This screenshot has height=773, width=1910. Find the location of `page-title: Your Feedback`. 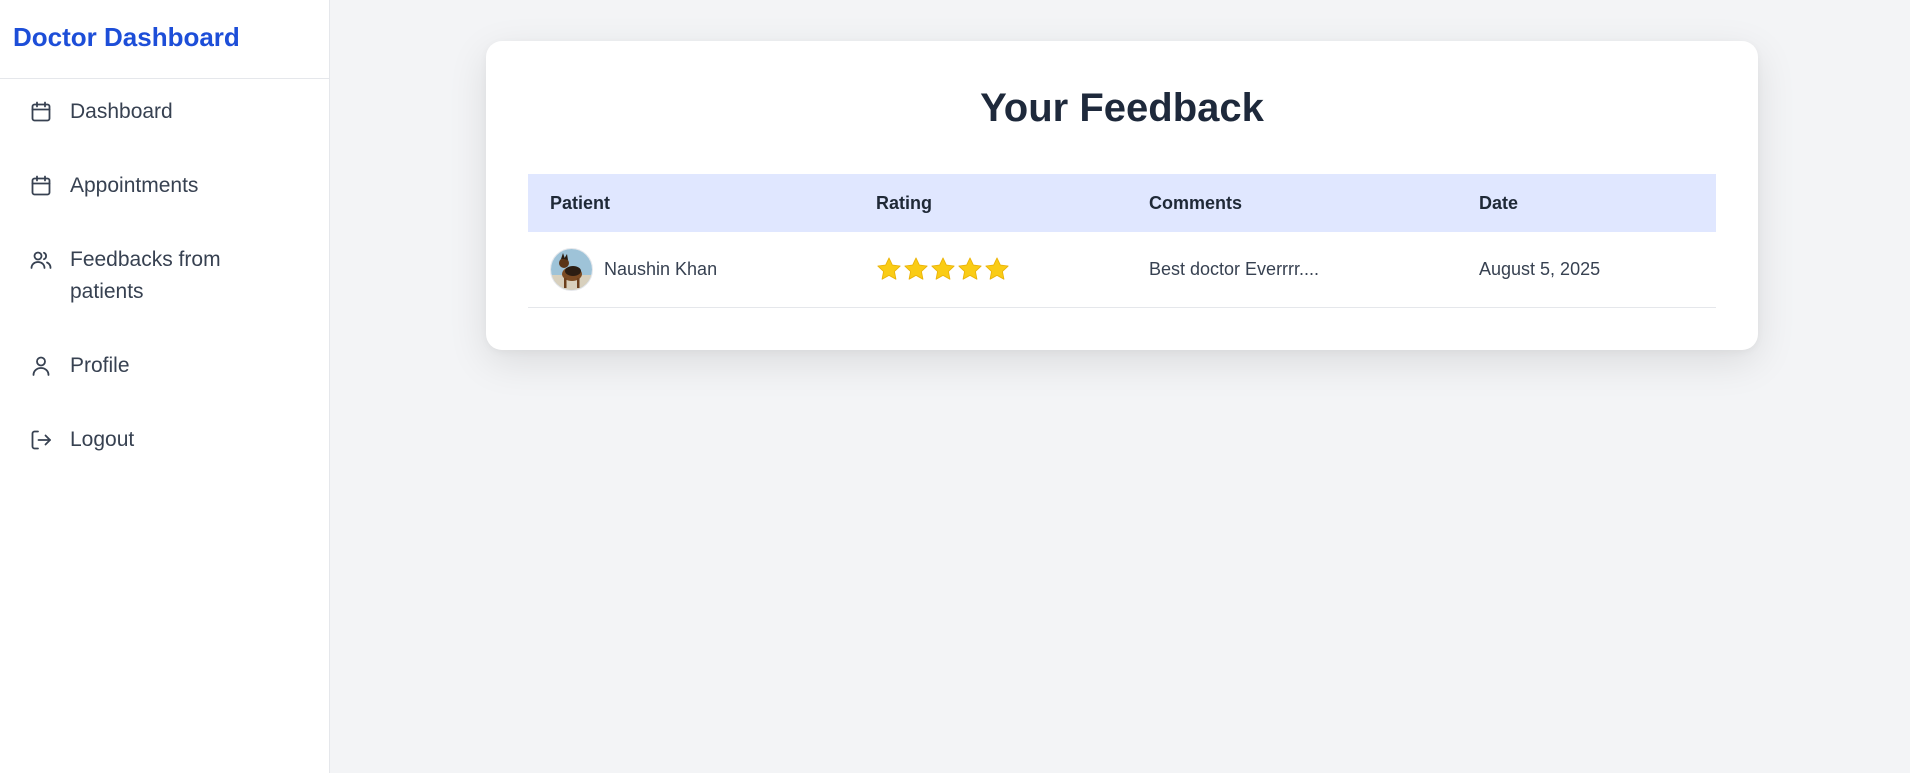

page-title: Your Feedback is located at coordinates (1122, 108).